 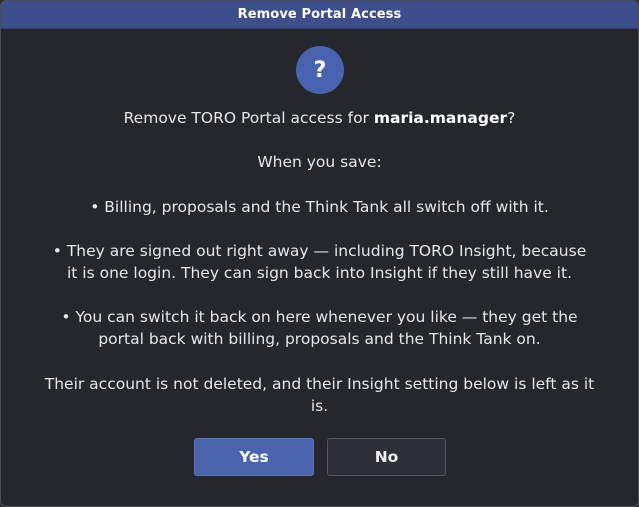 What do you see at coordinates (248, 118) in the screenshot?
I see `prompt-prefix: Remove TORO Portal access for` at bounding box center [248, 118].